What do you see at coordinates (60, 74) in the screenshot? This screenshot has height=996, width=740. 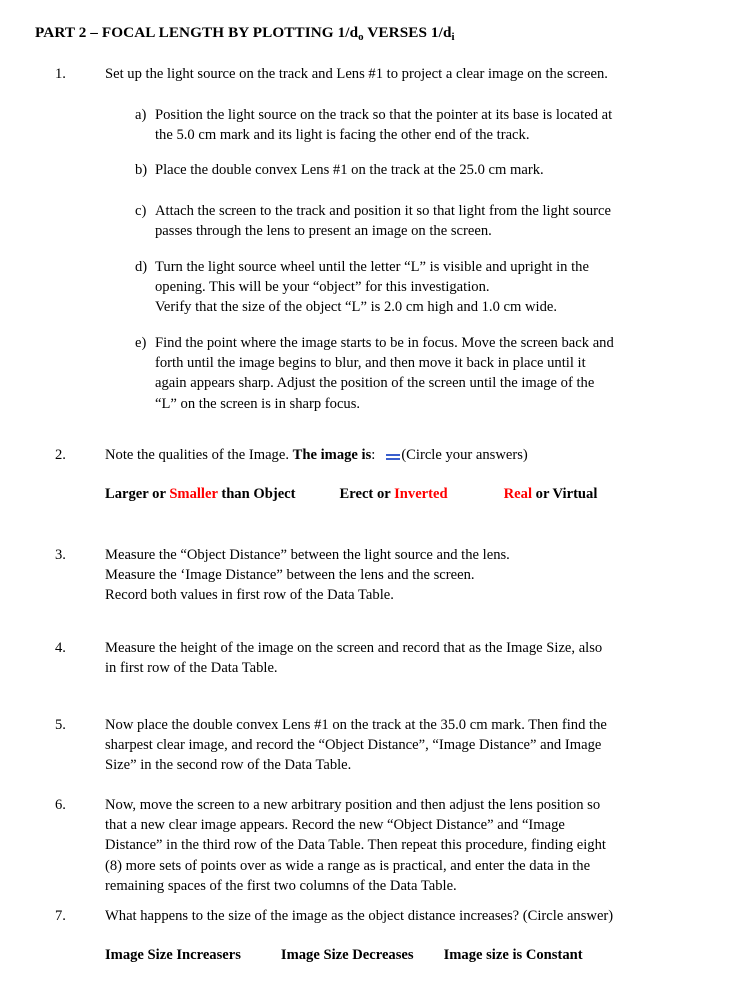 I see `list-item-1-number: 1.` at bounding box center [60, 74].